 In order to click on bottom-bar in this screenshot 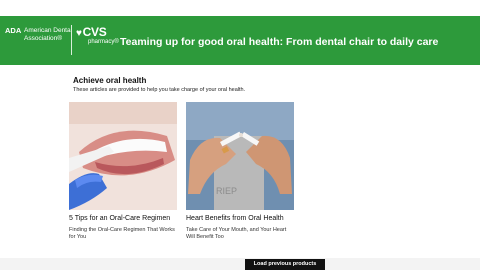, I will do `click(240, 264)`.